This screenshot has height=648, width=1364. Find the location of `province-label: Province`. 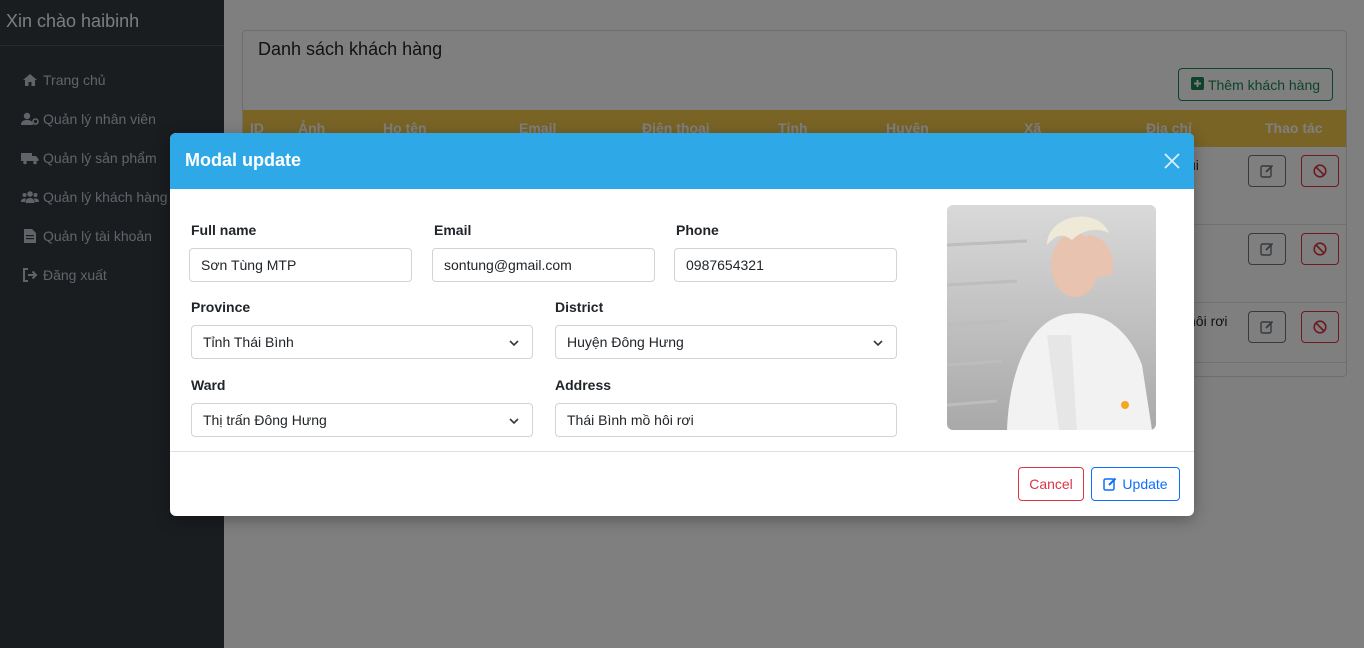

province-label: Province is located at coordinates (221, 307).